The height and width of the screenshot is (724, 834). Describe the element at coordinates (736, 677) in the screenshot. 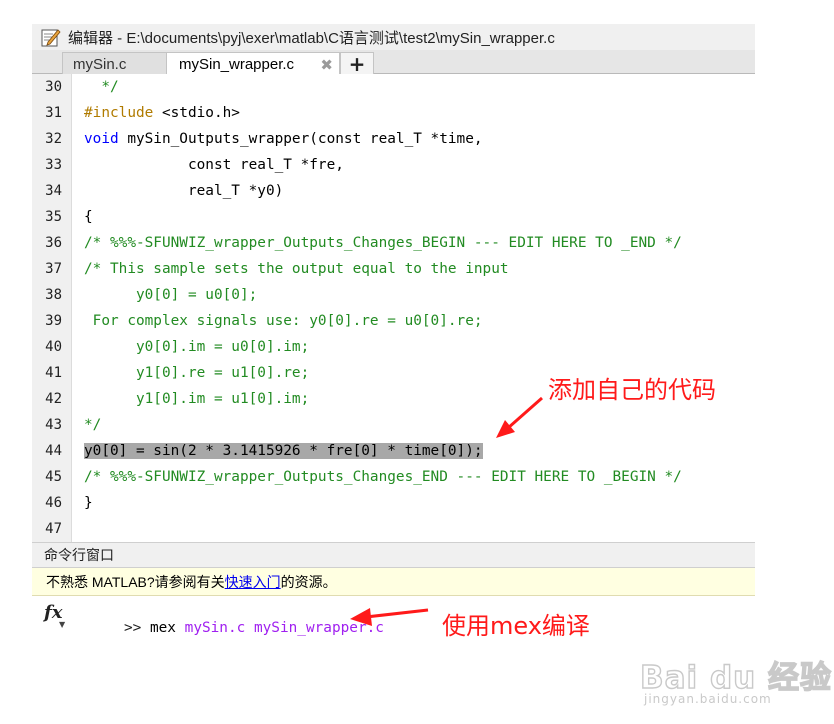

I see `watermark-logo: Bai du 经验` at that location.